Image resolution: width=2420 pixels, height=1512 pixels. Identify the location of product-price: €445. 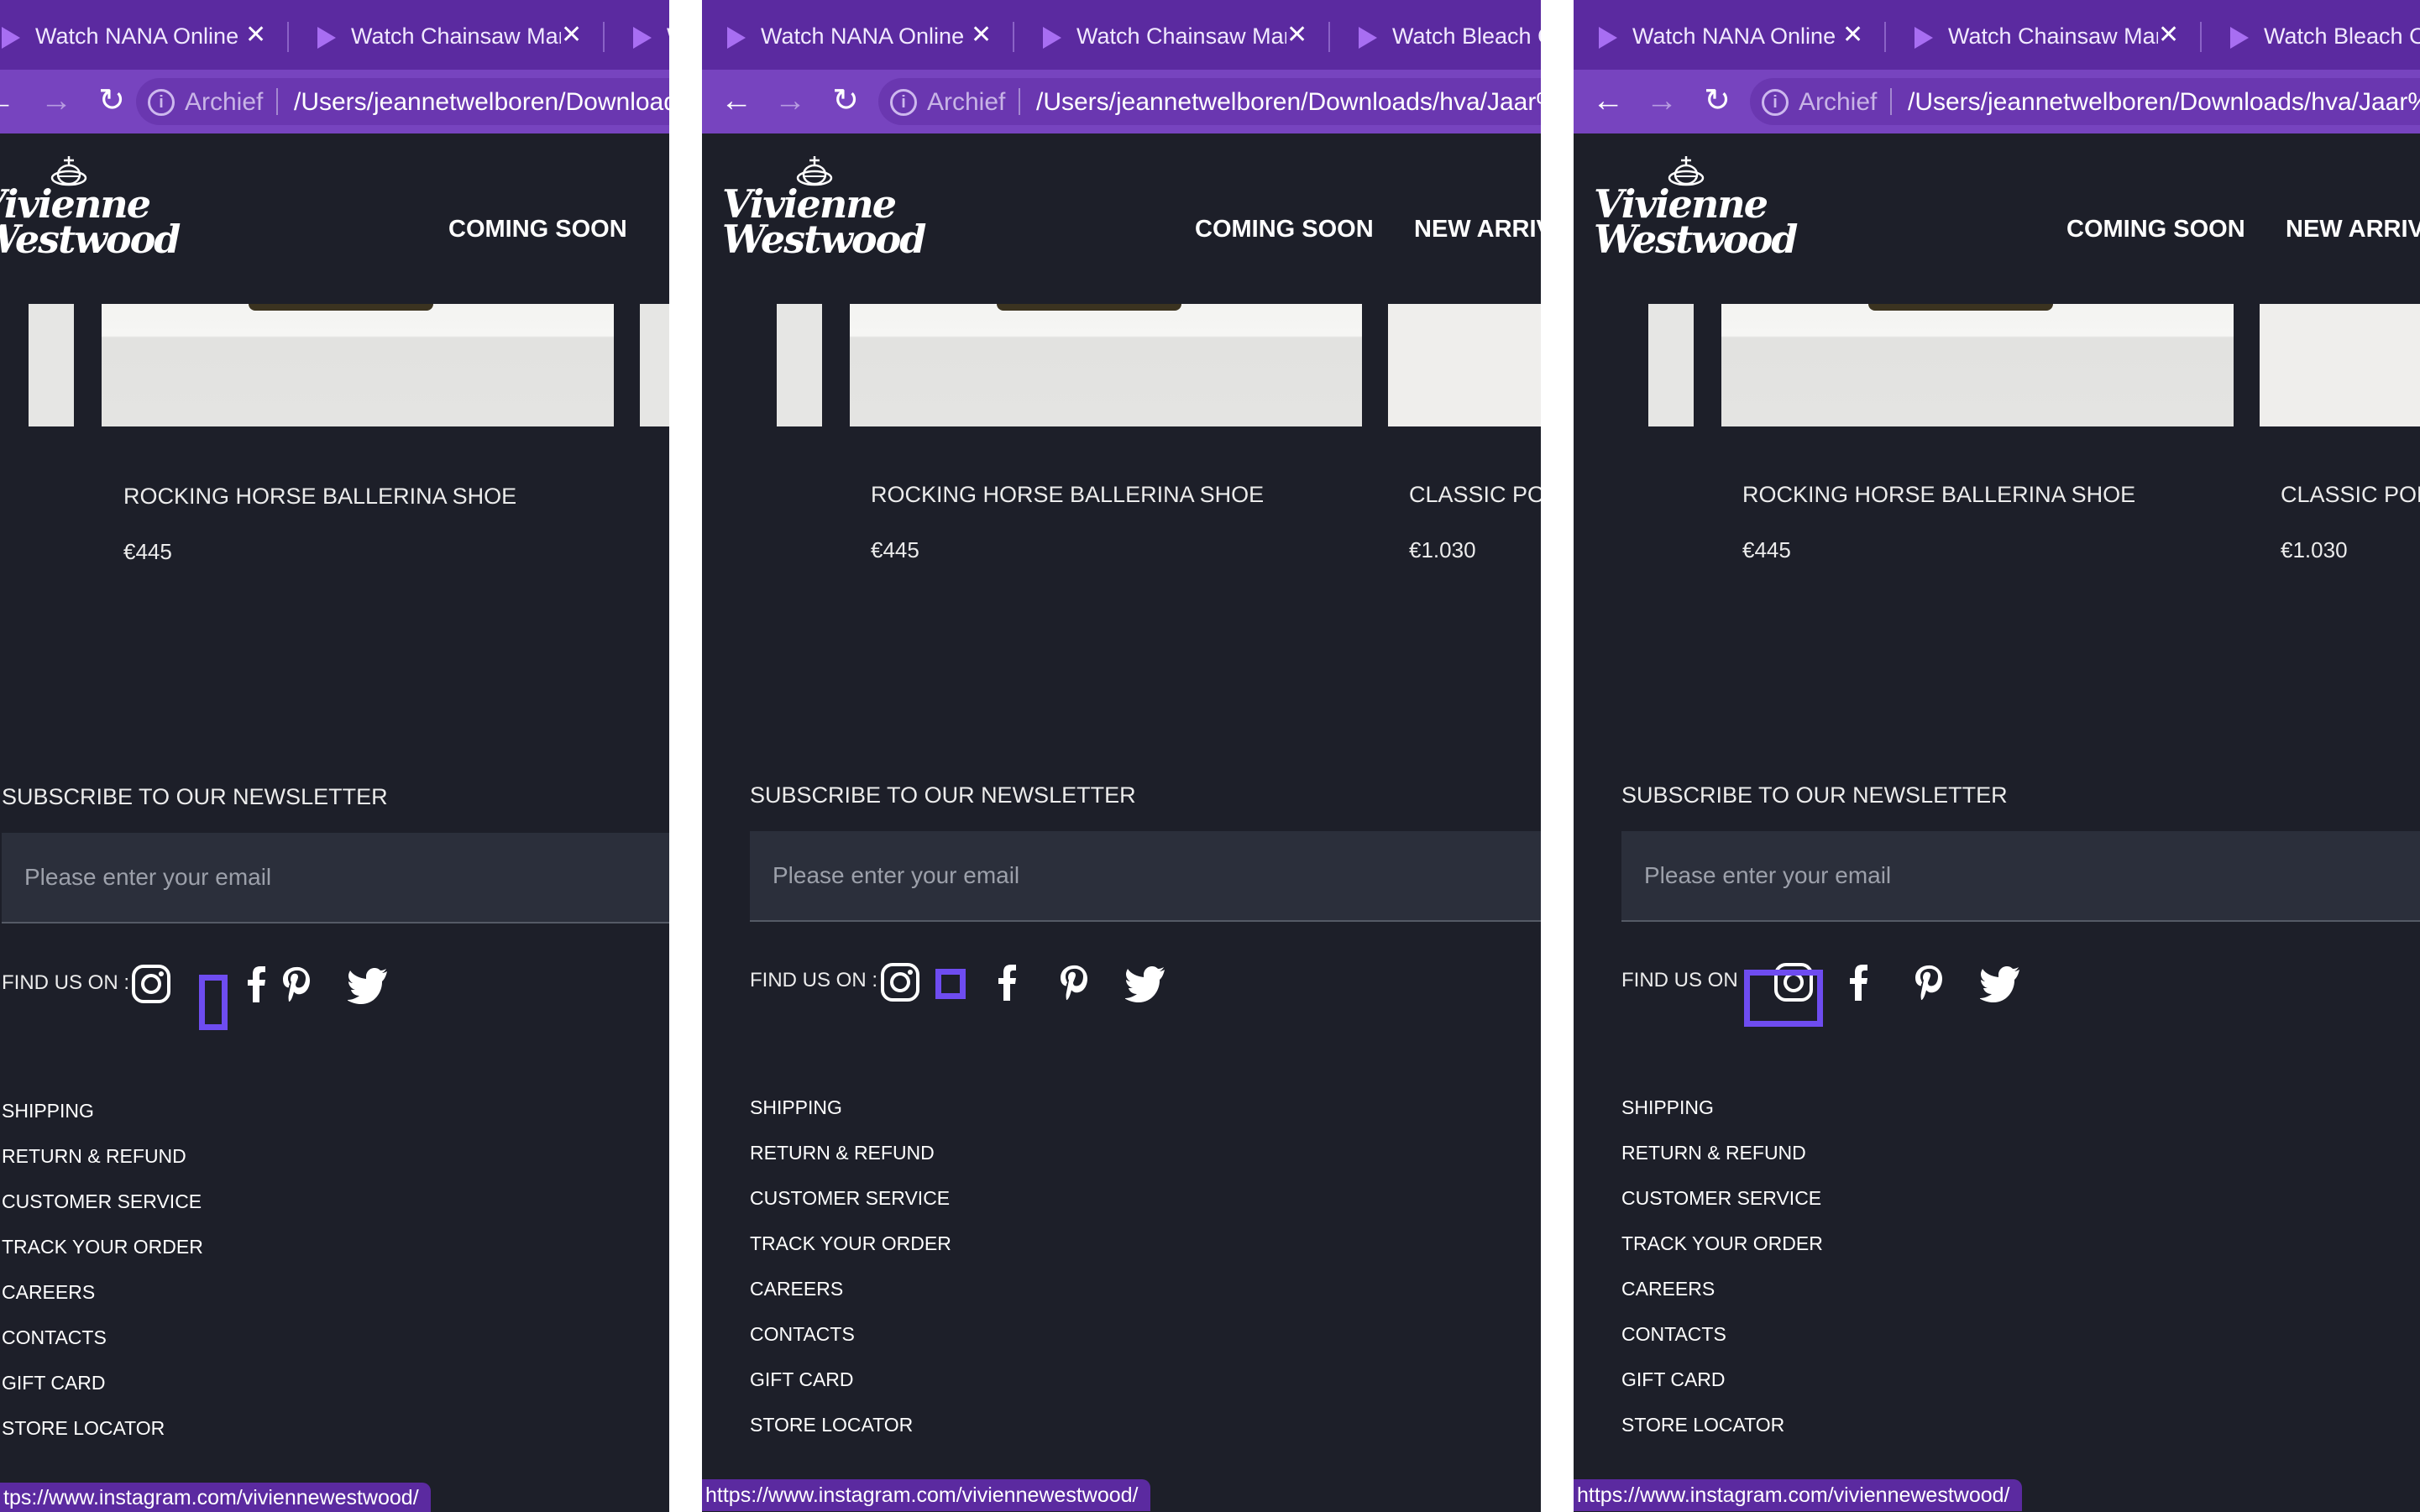
(1766, 549).